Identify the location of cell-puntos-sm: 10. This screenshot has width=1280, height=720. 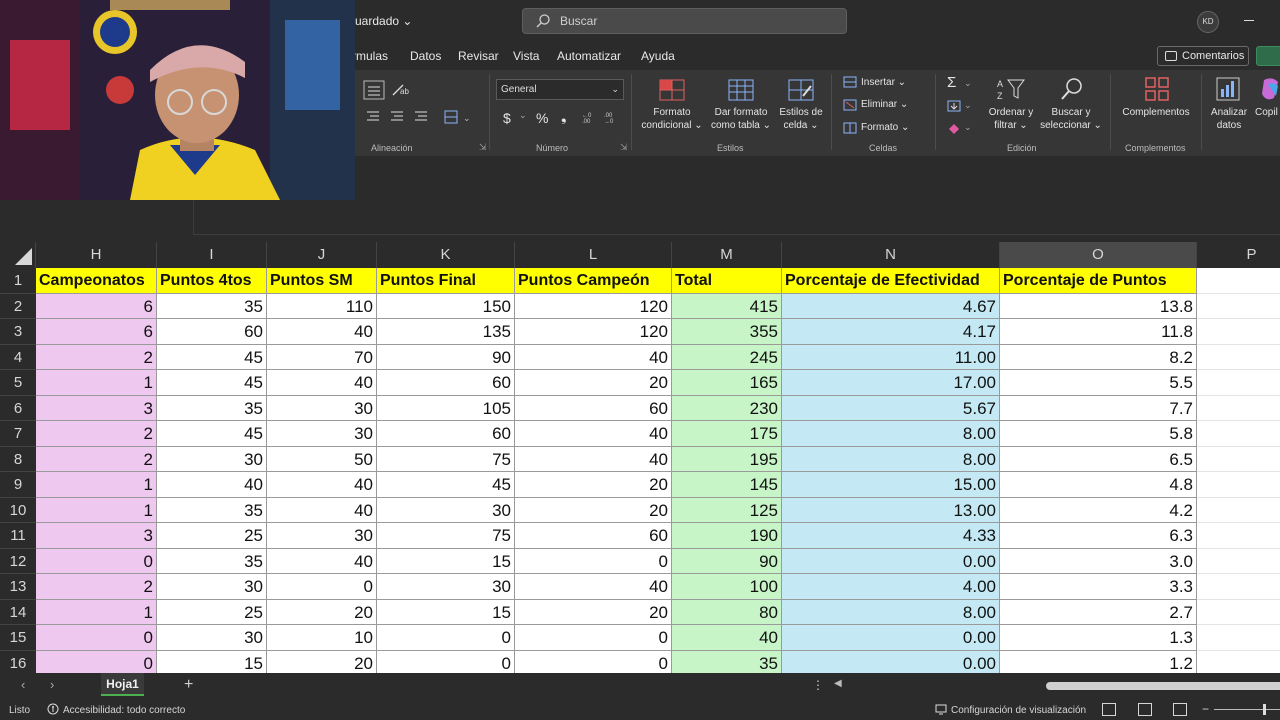
(322, 638).